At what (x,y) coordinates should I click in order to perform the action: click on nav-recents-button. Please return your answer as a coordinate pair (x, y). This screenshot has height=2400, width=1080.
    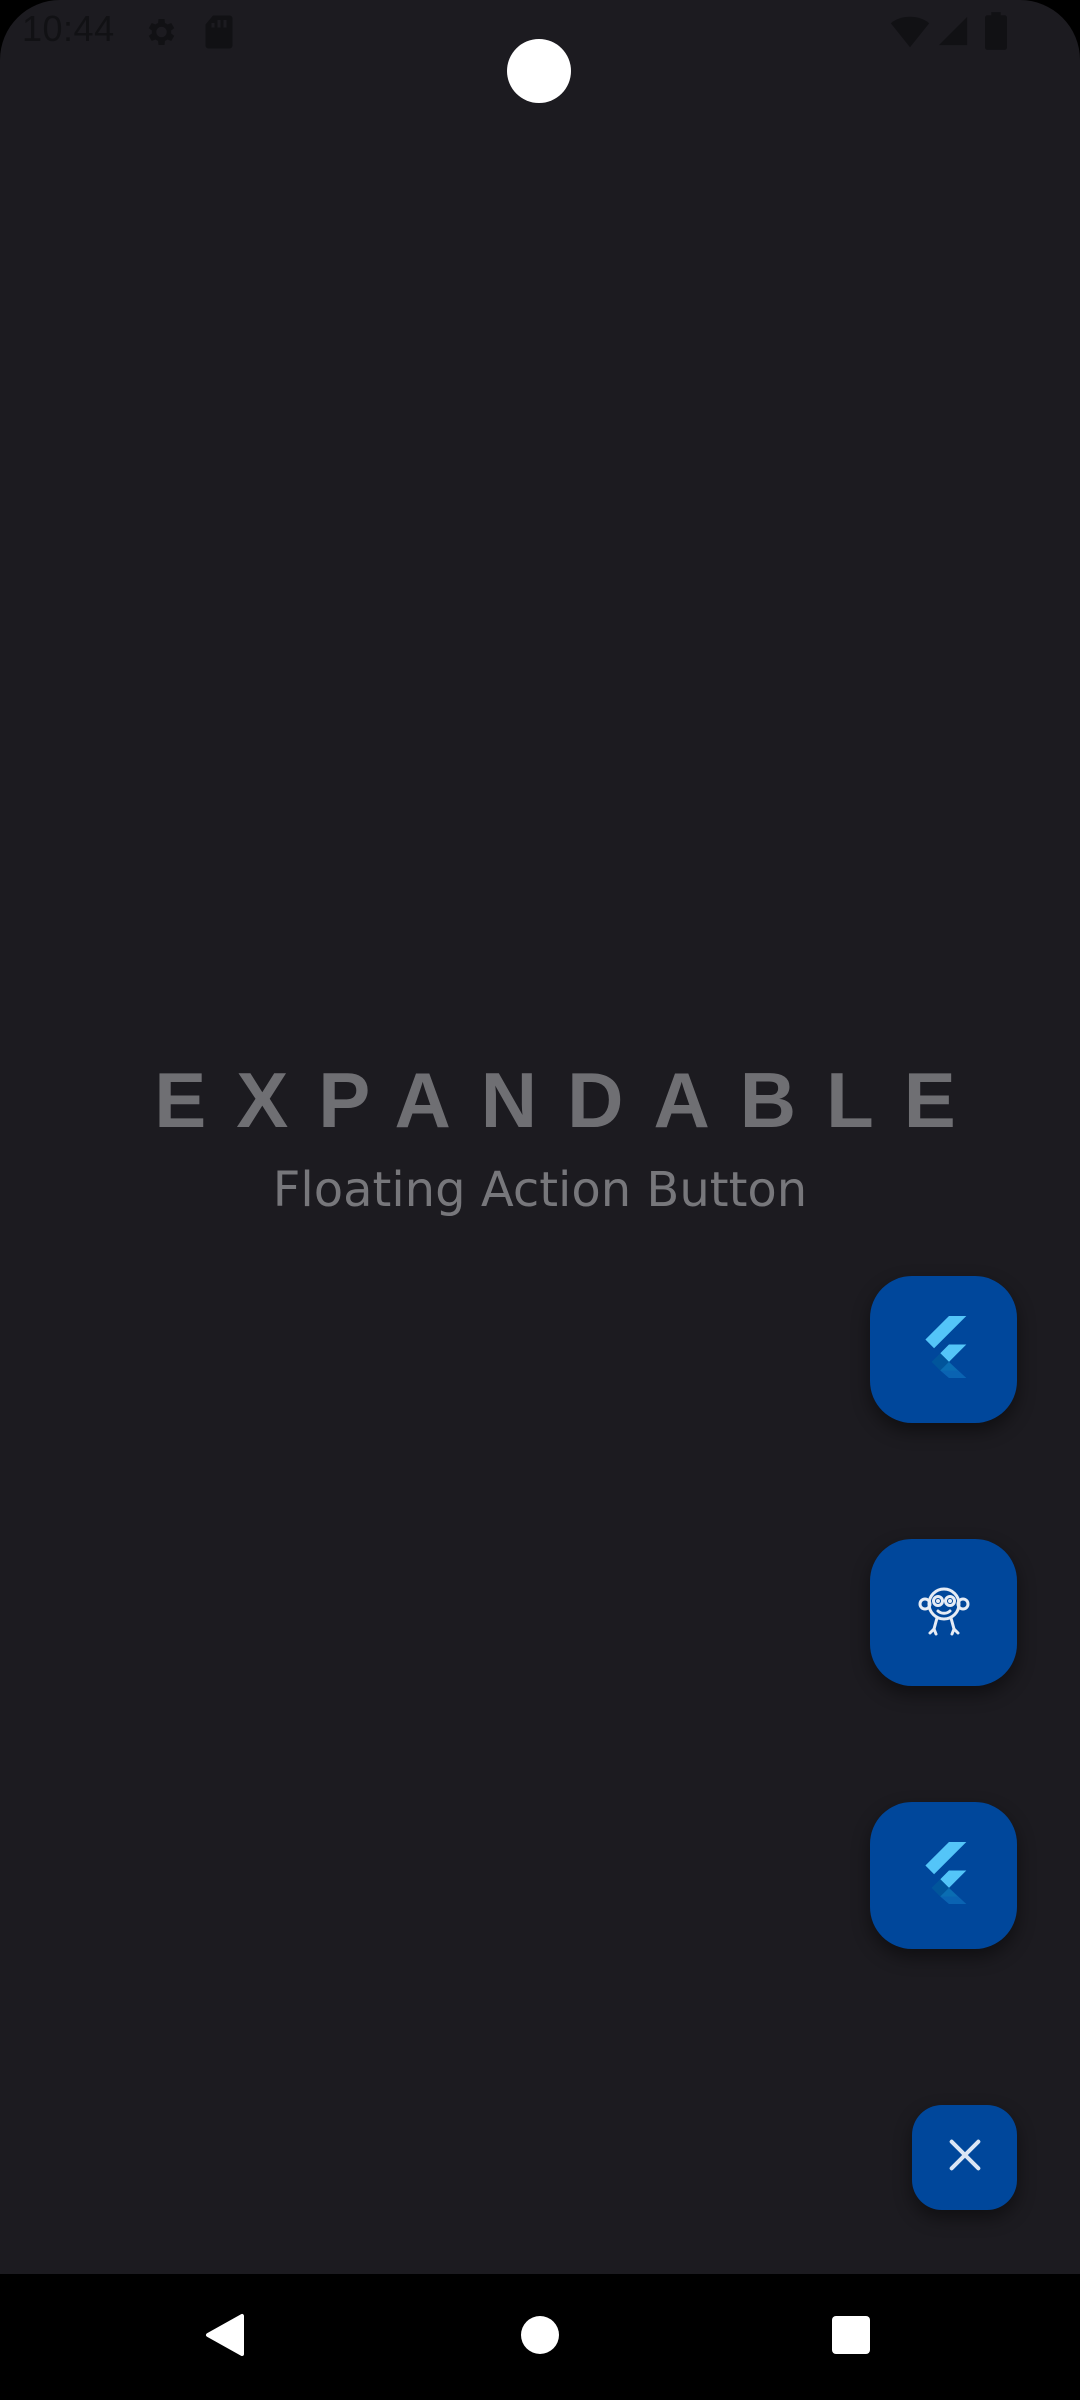
    Looking at the image, I should click on (851, 2337).